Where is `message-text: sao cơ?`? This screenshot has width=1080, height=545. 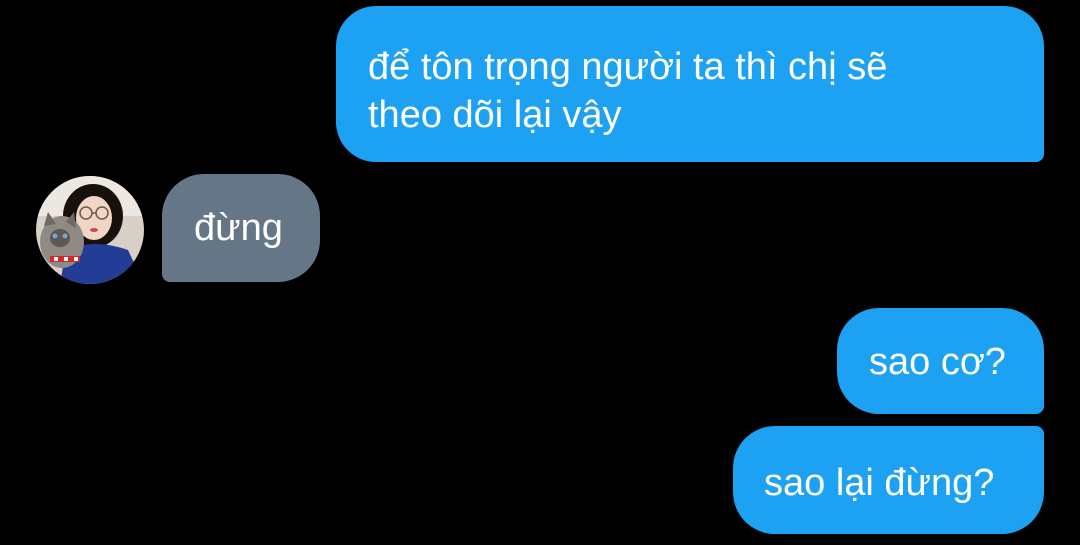
message-text: sao cơ? is located at coordinates (937, 362).